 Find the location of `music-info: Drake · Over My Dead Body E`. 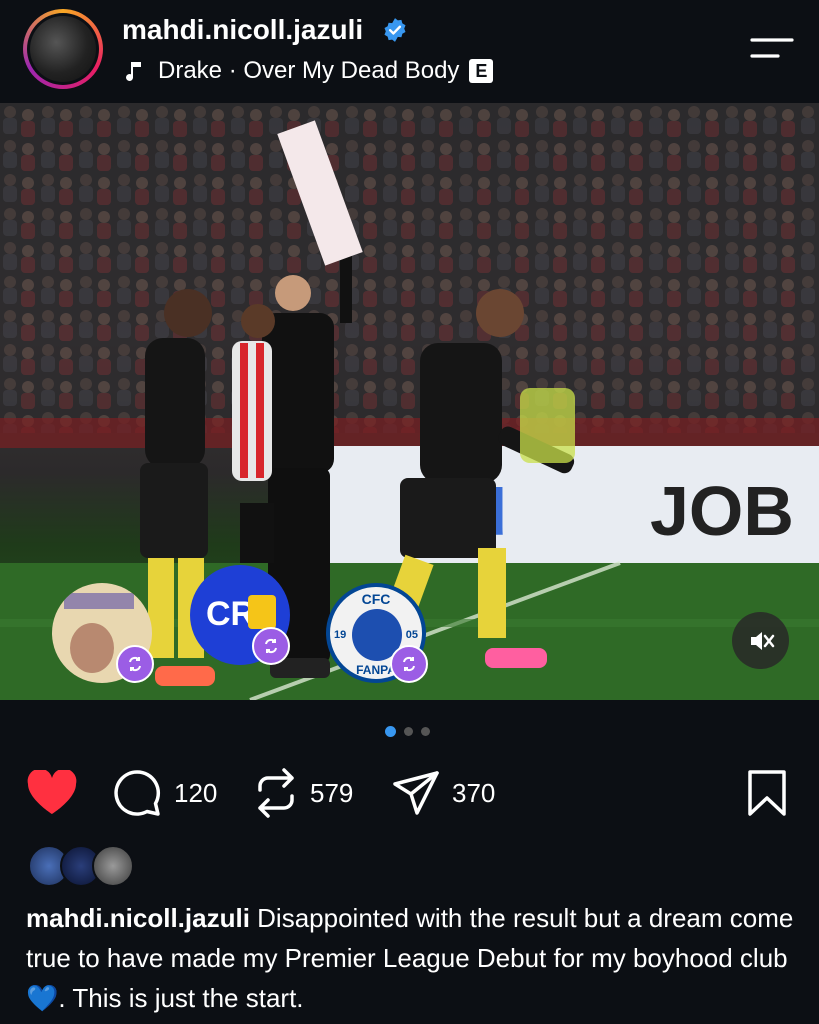

music-info: Drake · Over My Dead Body E is located at coordinates (308, 71).